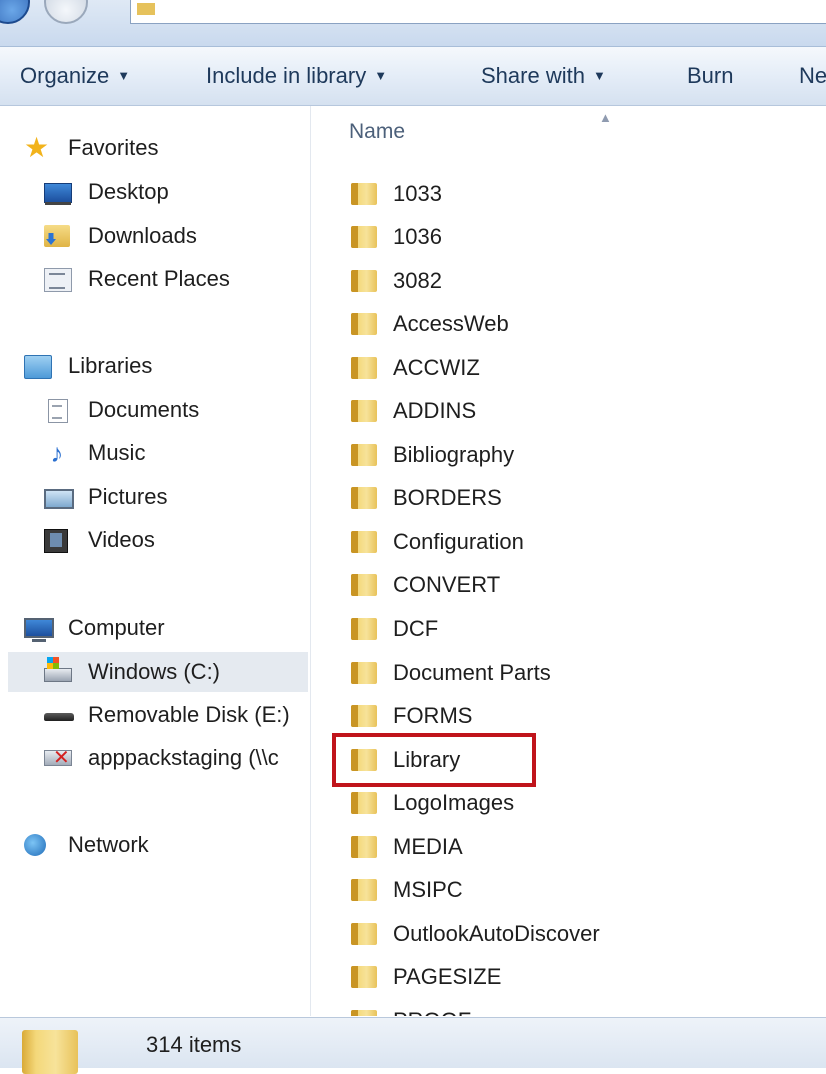  Describe the element at coordinates (296, 76) in the screenshot. I see `include-in-library-button: Include in library ▼` at that location.